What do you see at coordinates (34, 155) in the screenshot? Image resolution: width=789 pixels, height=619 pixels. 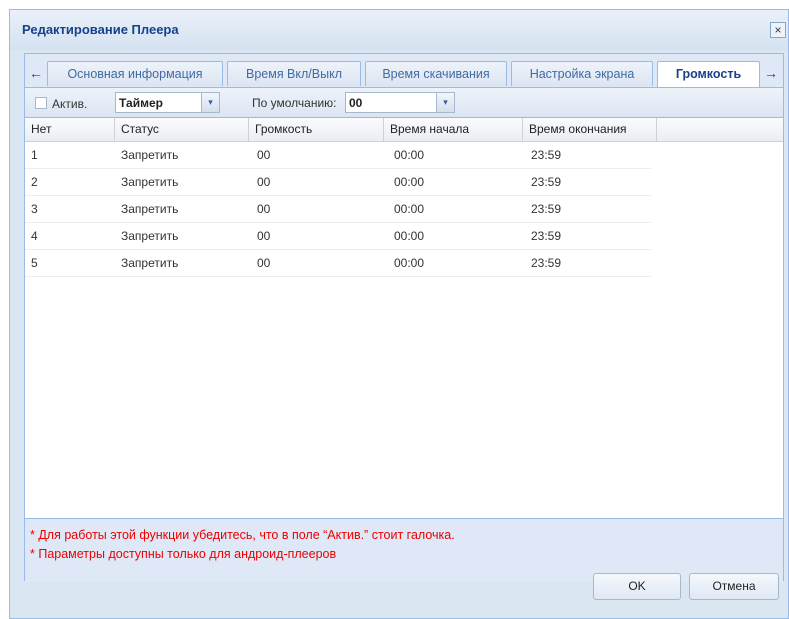 I see `cell-number: 1` at bounding box center [34, 155].